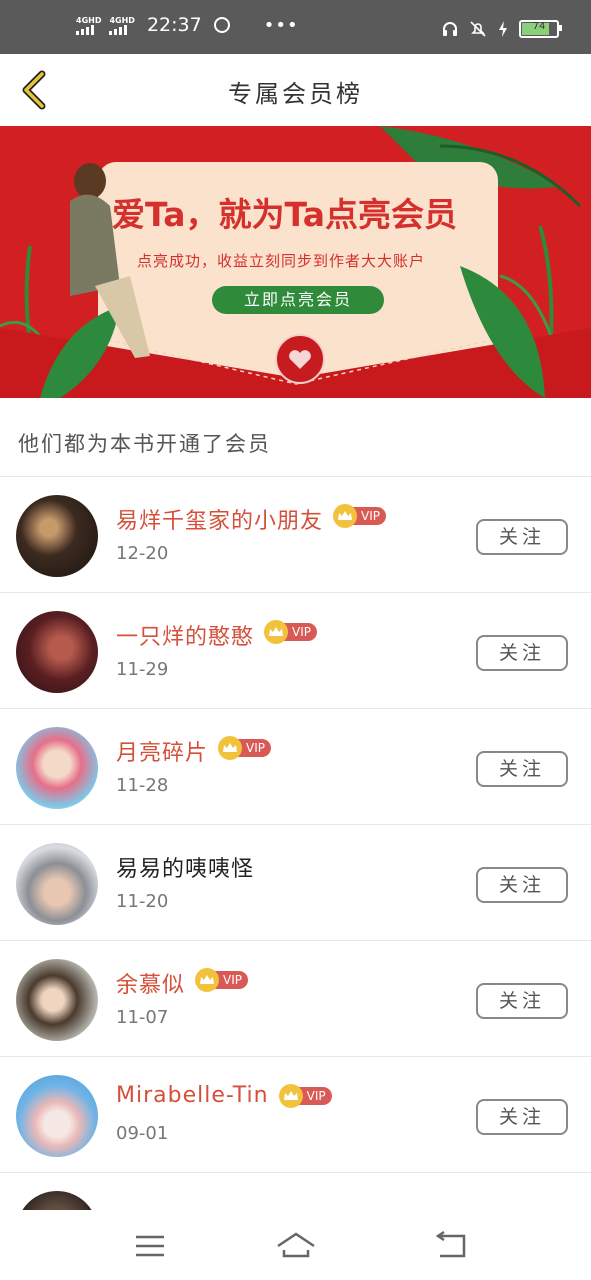 The width and height of the screenshot is (591, 1280). Describe the element at coordinates (174, 25) in the screenshot. I see `clock: 22:37` at that location.